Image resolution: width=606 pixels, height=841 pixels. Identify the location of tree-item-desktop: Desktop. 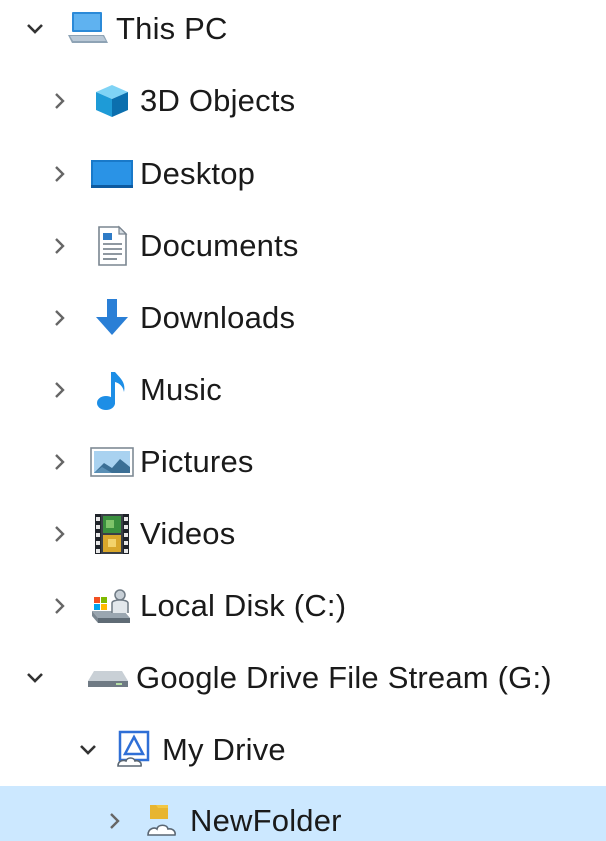
(303, 174).